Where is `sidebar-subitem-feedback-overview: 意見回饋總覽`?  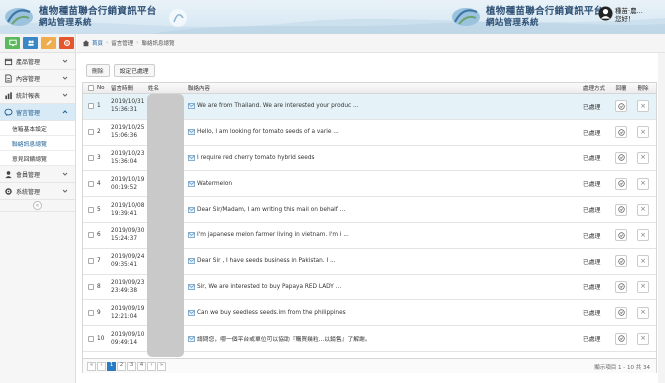 sidebar-subitem-feedback-overview: 意見回饋總覽 is located at coordinates (37, 158).